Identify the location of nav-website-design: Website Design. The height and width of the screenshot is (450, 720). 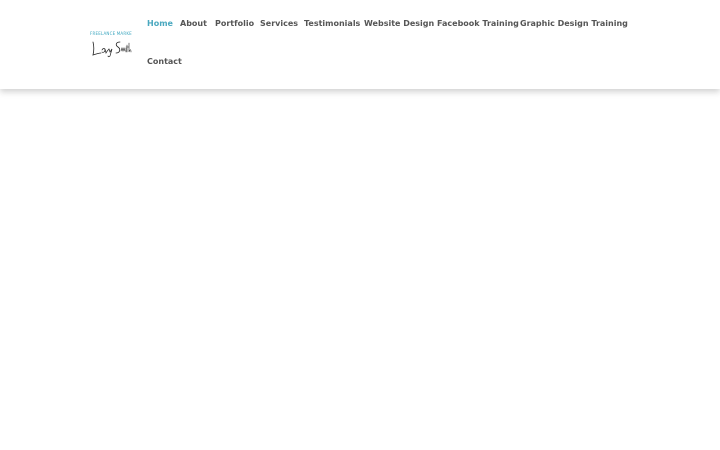
(399, 24).